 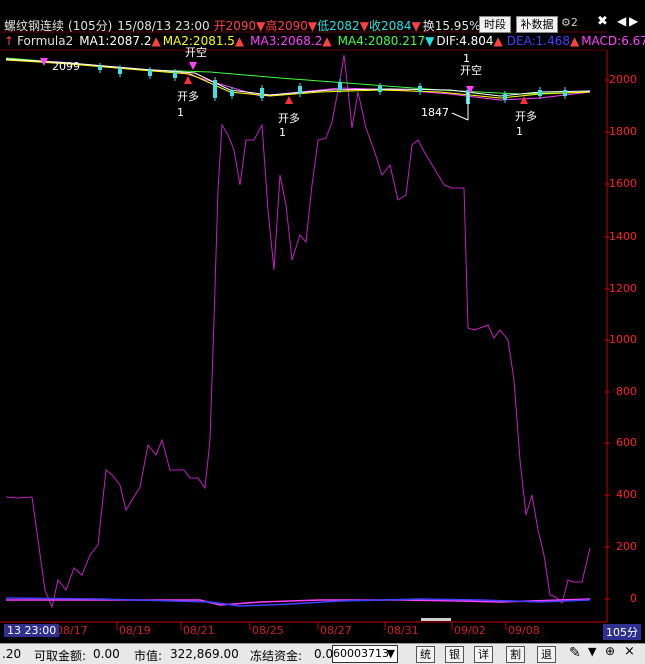 I want to click on turnover-value: 换15.95%, so click(x=451, y=26).